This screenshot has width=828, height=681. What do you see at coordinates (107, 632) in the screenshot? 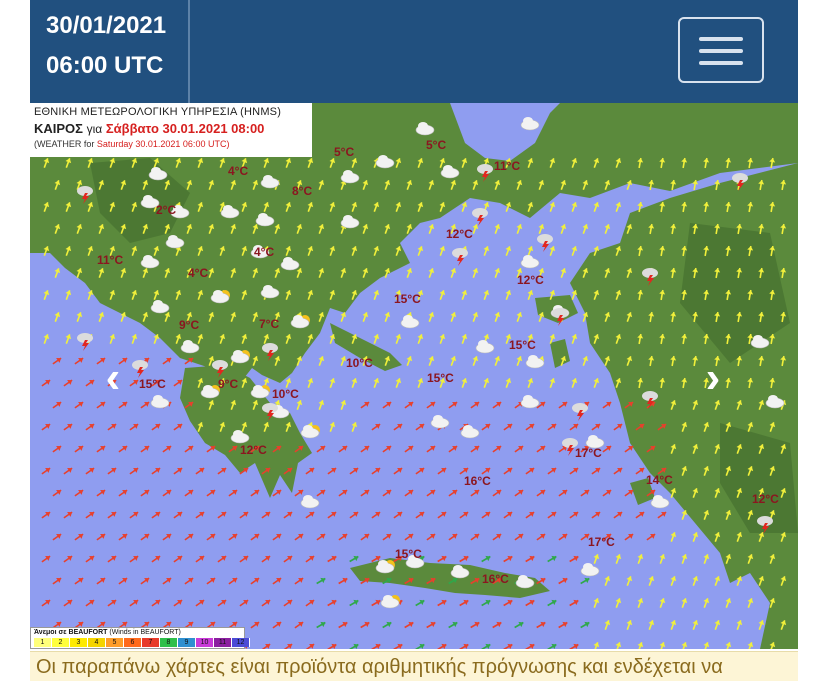
I see `legend-title: Άνεμοι σε BEAUFORT (Winds in BEAUFORT)` at bounding box center [107, 632].